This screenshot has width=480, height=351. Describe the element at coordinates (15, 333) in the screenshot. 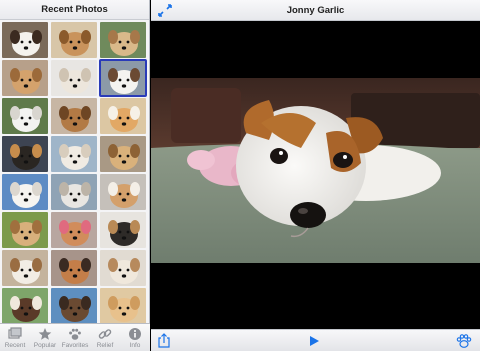

I see `recent-photos-icon` at that location.